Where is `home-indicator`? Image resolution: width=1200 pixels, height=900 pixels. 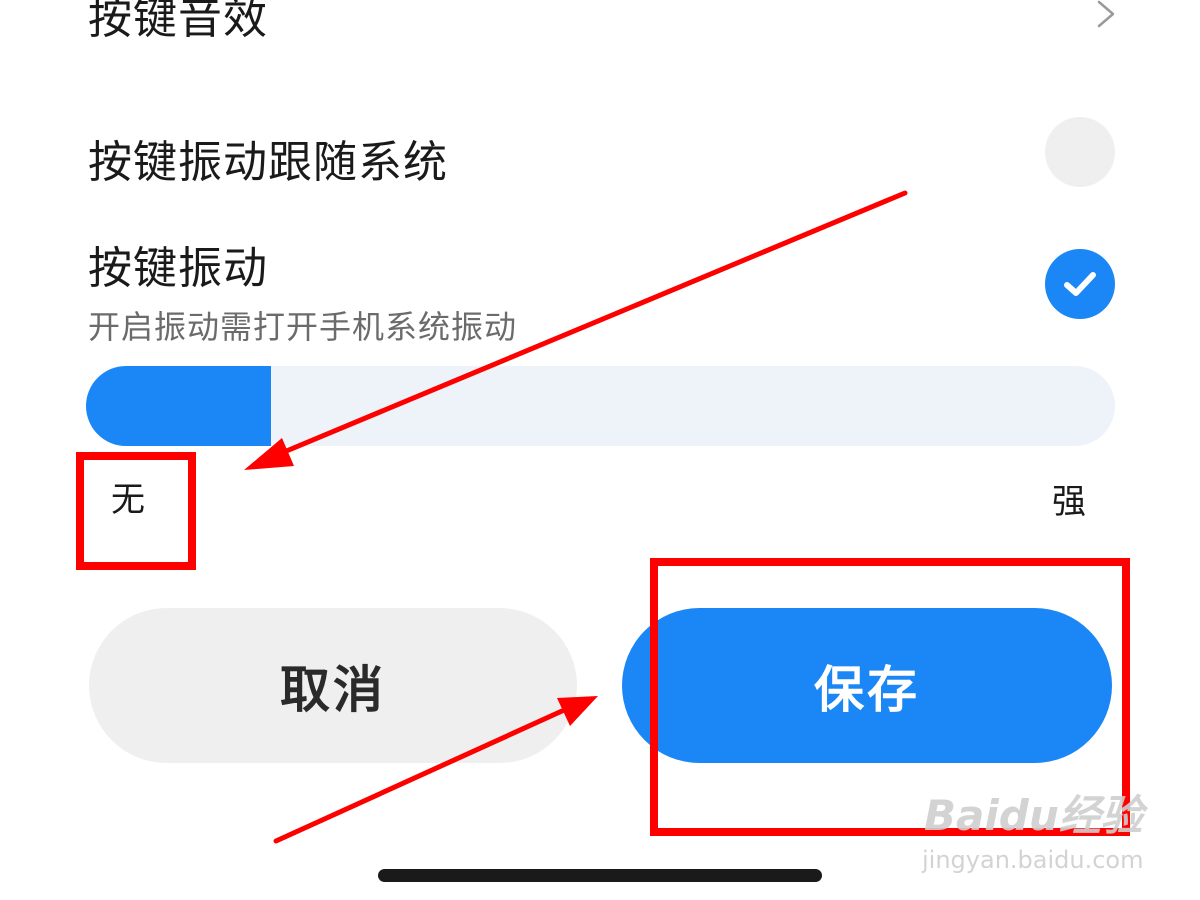
home-indicator is located at coordinates (600, 875).